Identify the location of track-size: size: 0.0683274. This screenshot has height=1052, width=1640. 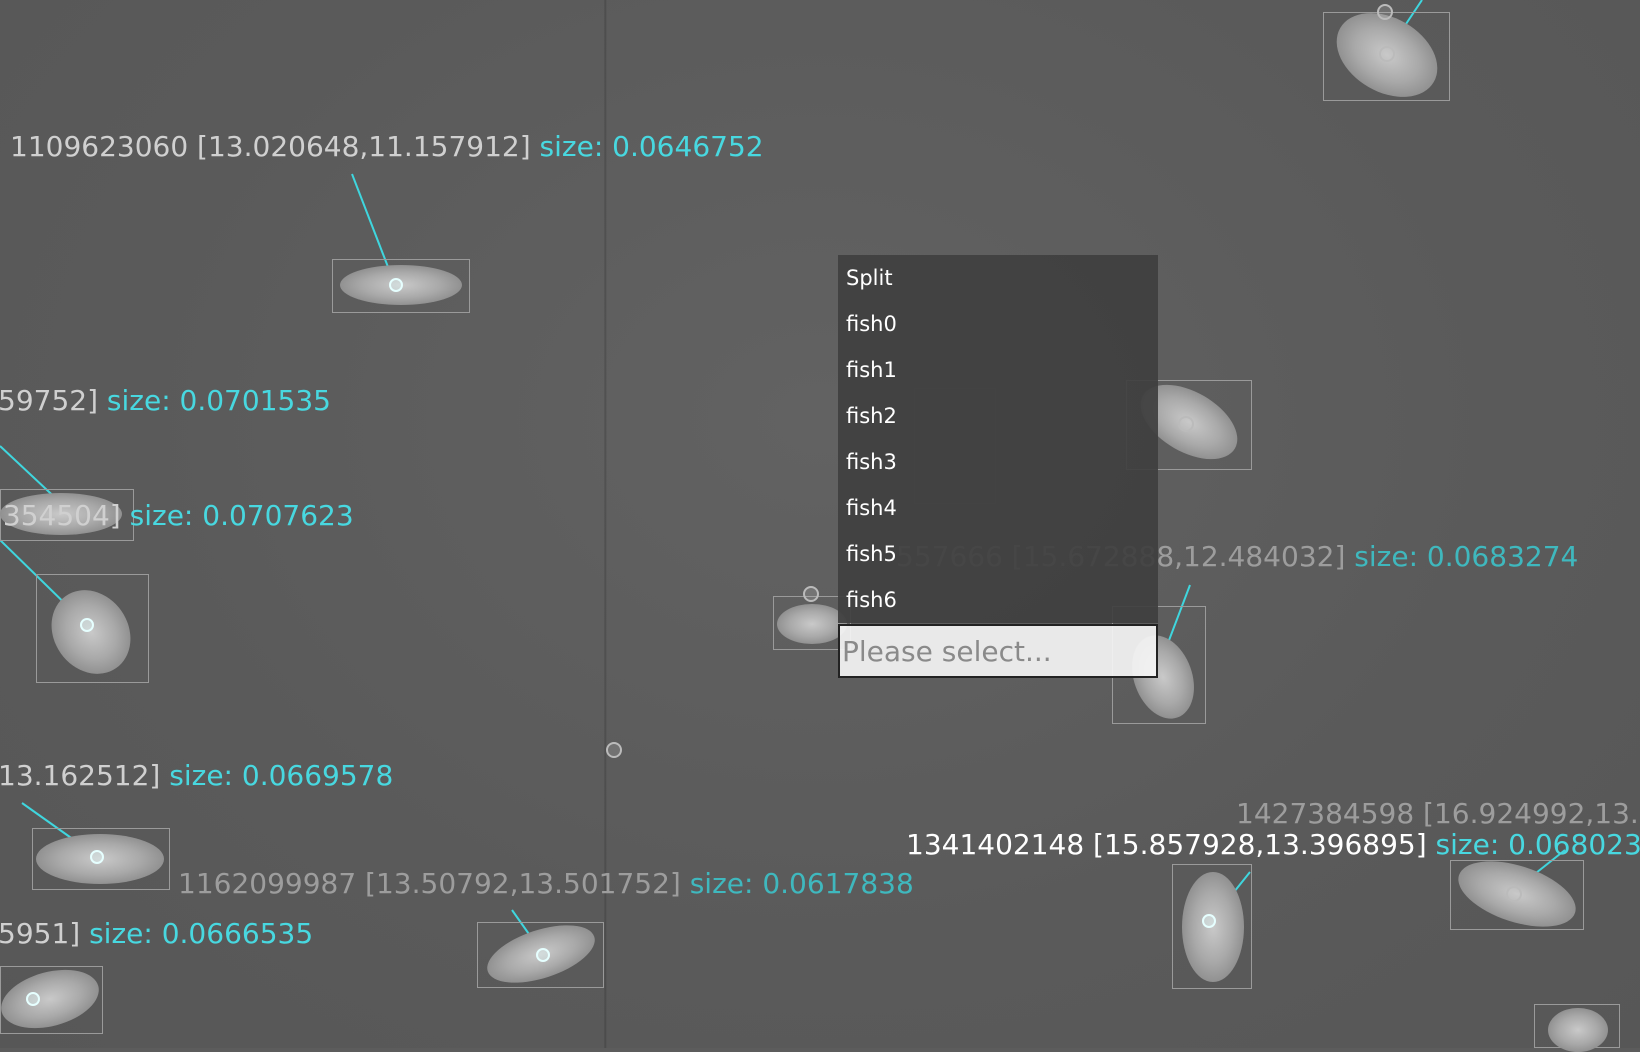
(1466, 556).